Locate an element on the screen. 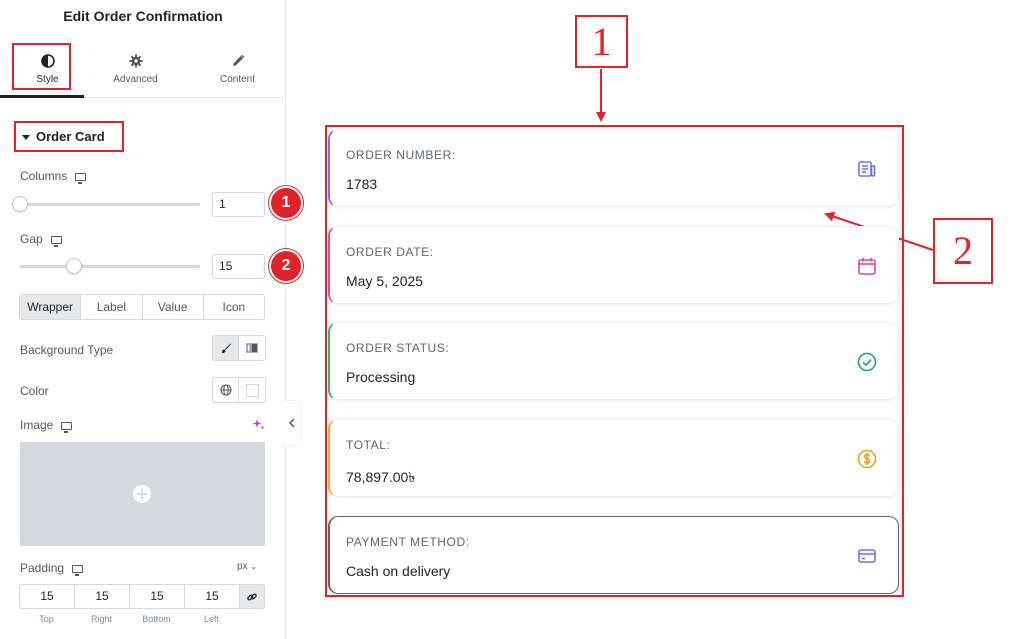  card-value: 78,897.00৳ is located at coordinates (381, 477).